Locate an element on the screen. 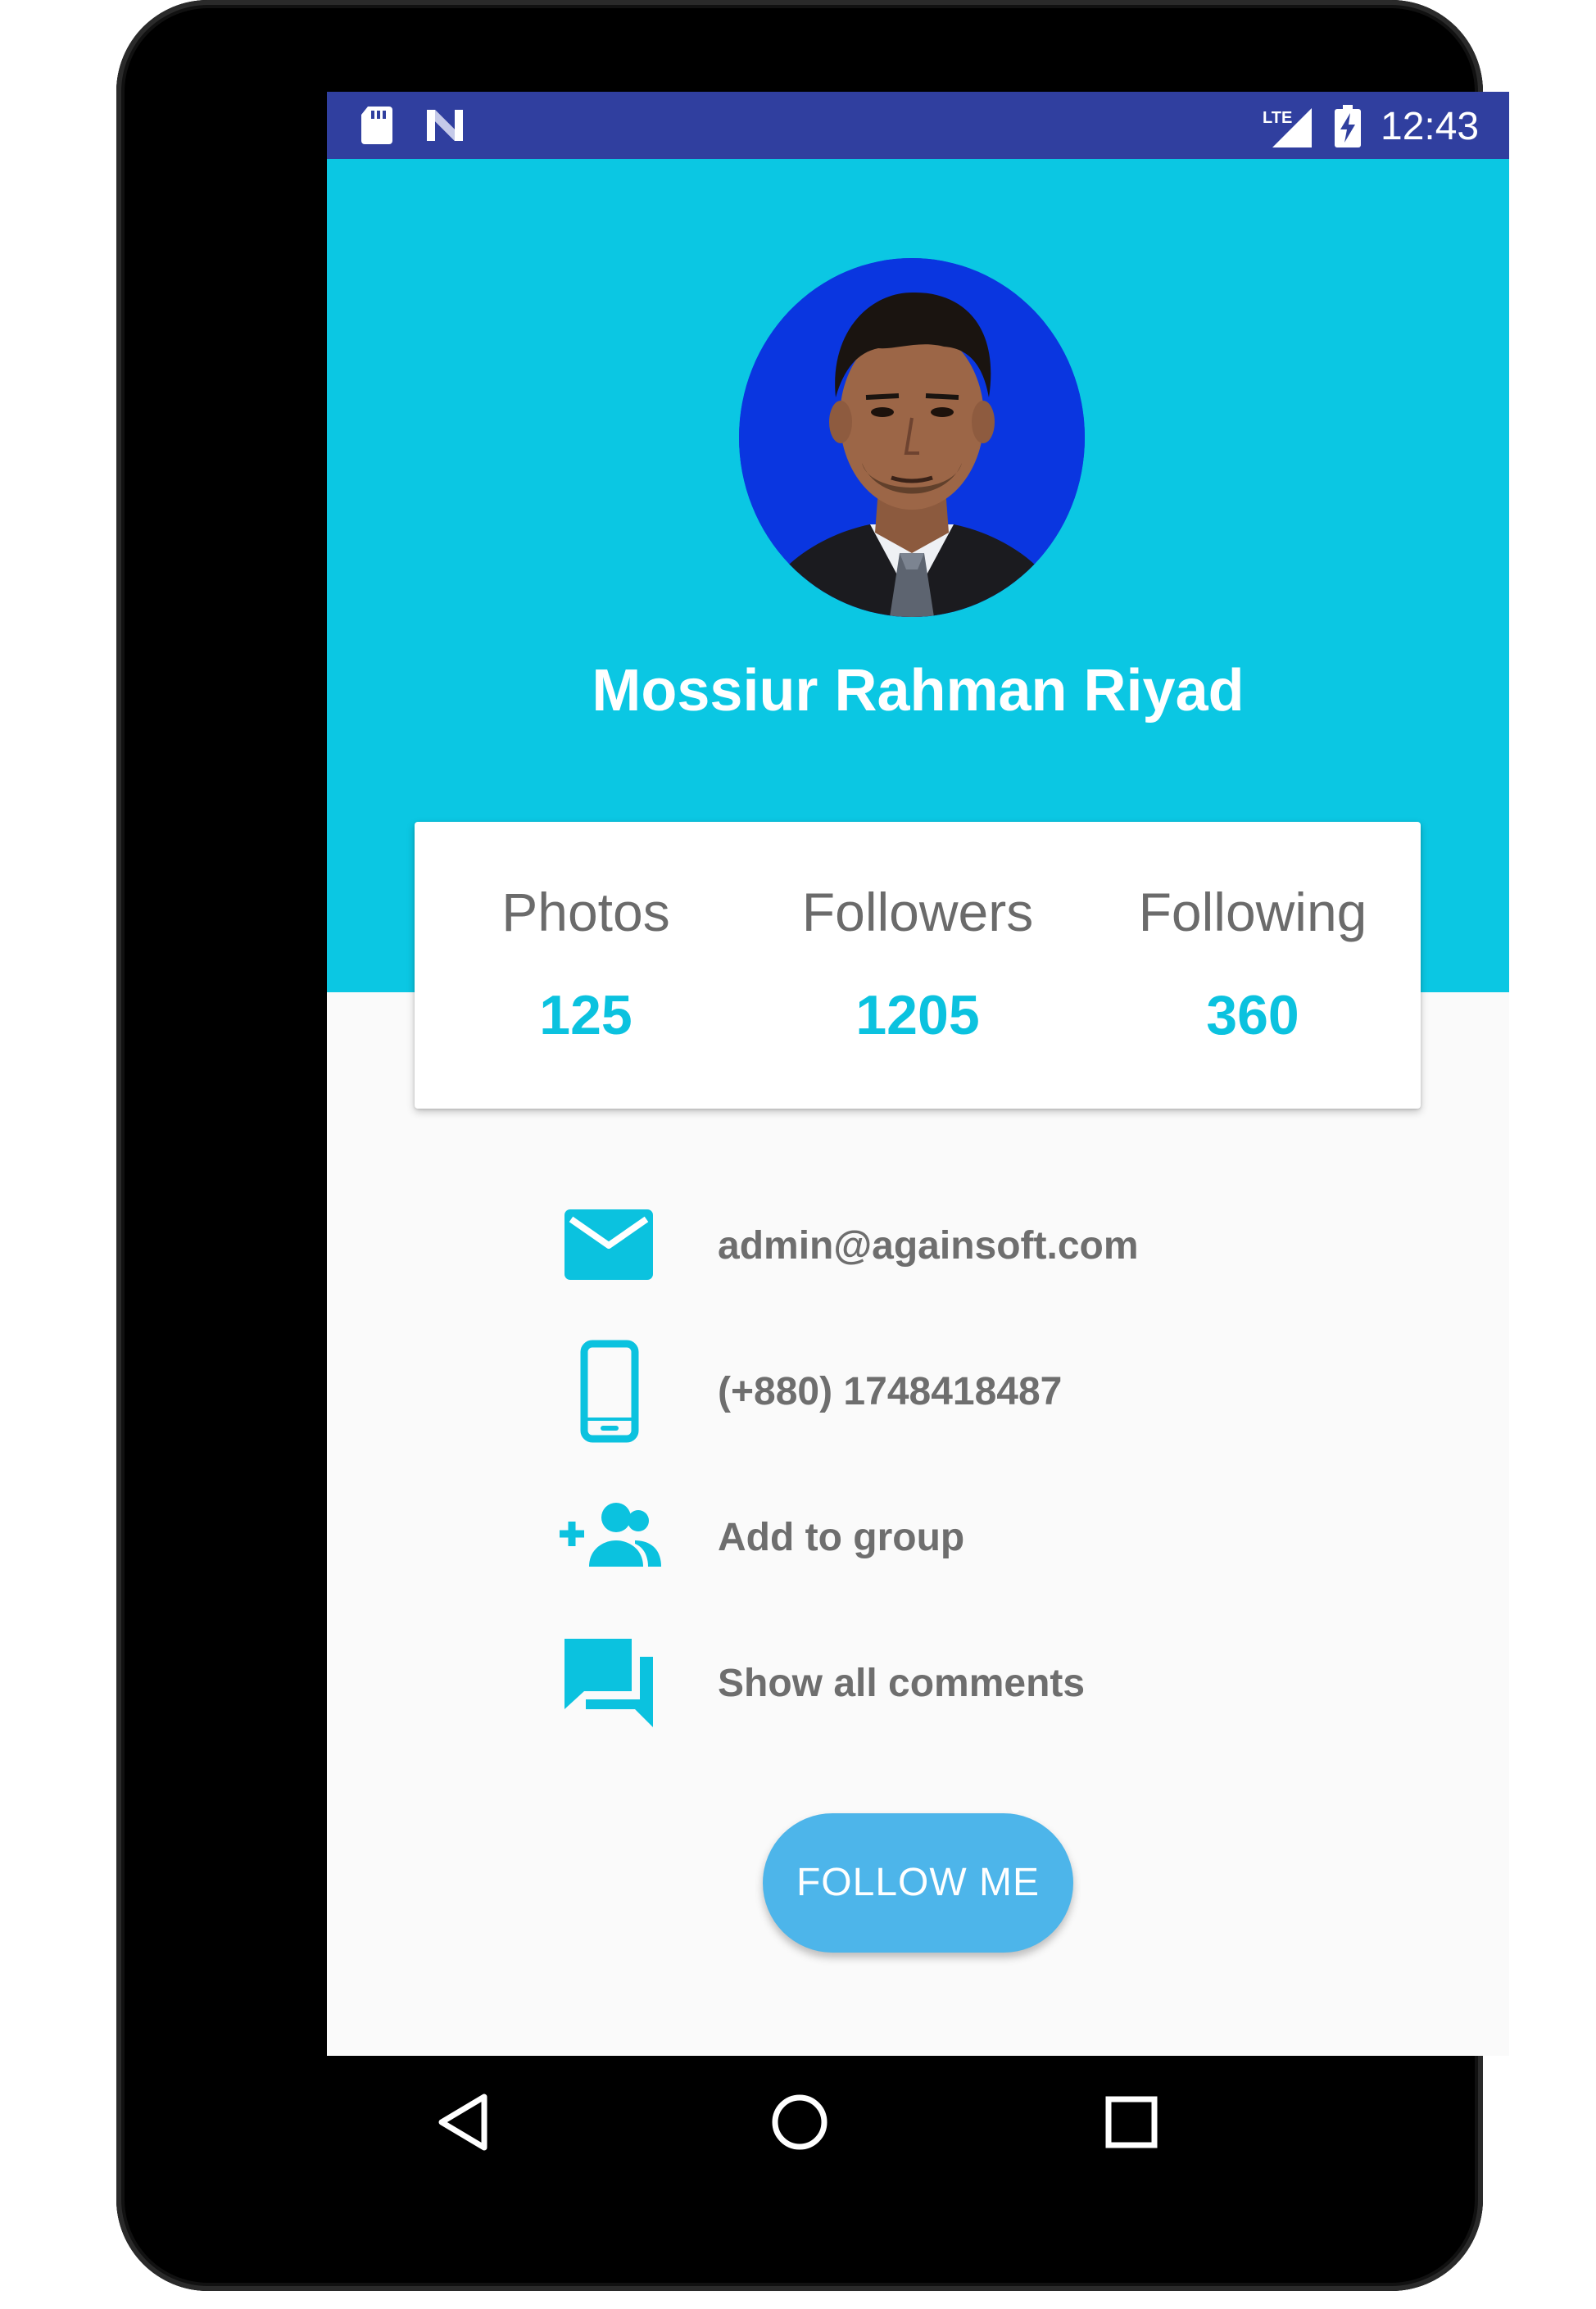 The width and height of the screenshot is (1596, 2309). stat-value: 1205 is located at coordinates (917, 1015).